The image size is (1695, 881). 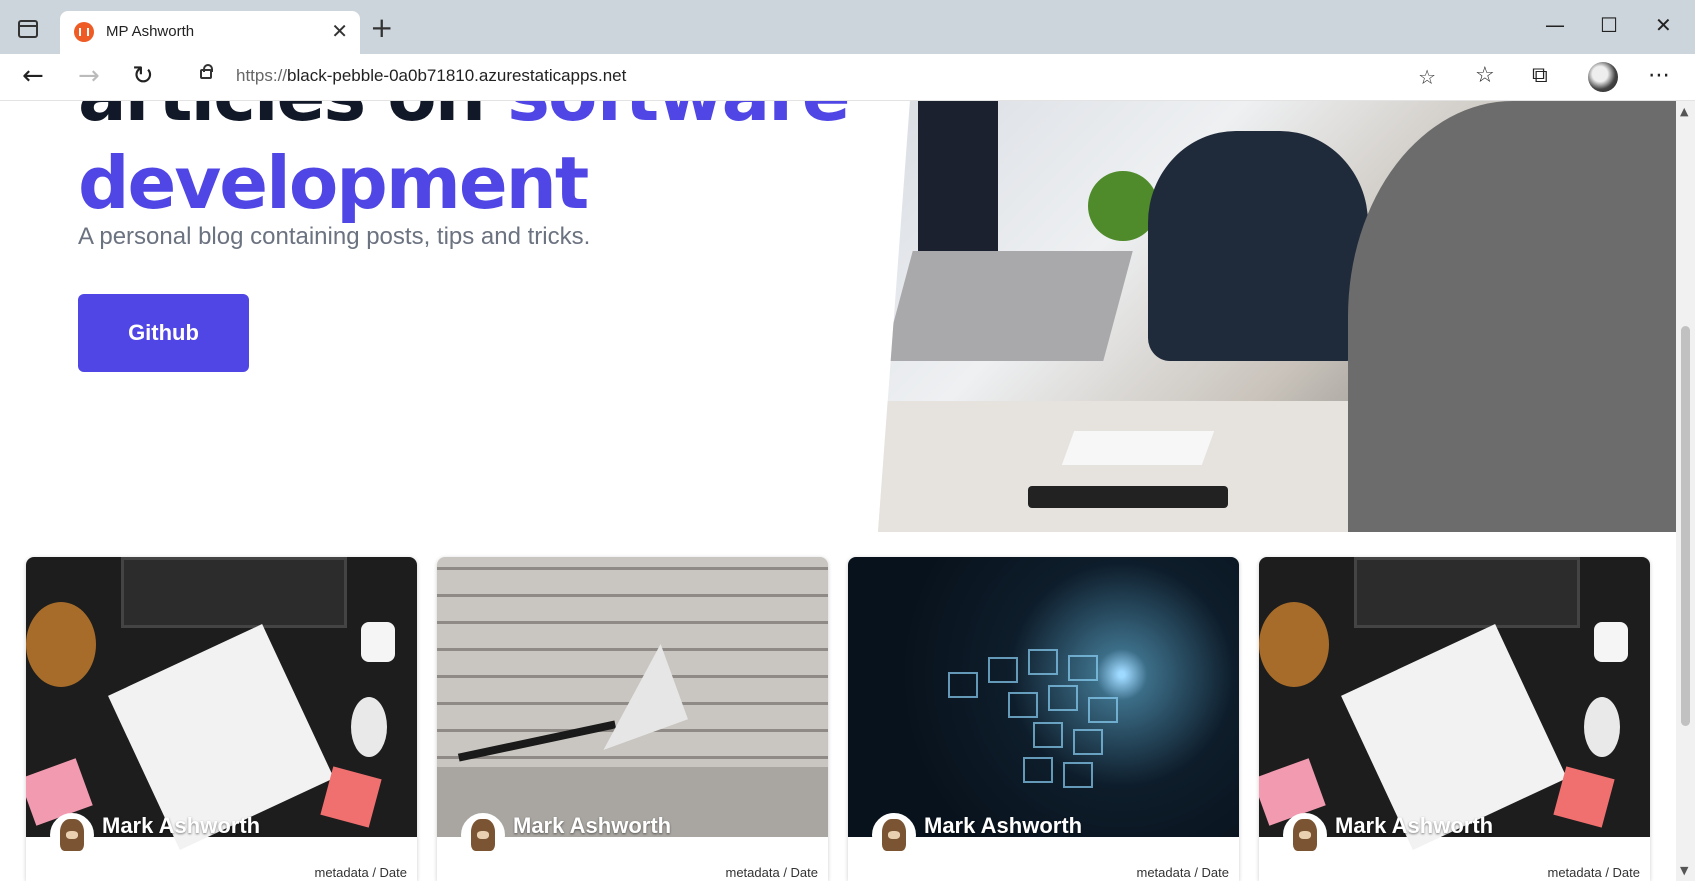 What do you see at coordinates (1684, 111) in the screenshot?
I see `scroll-up-icon: ▲` at bounding box center [1684, 111].